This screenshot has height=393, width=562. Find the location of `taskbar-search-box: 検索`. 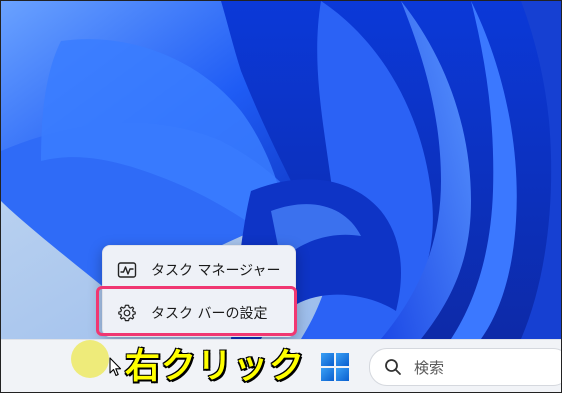

taskbar-search-box: 検索 is located at coordinates (465, 367).